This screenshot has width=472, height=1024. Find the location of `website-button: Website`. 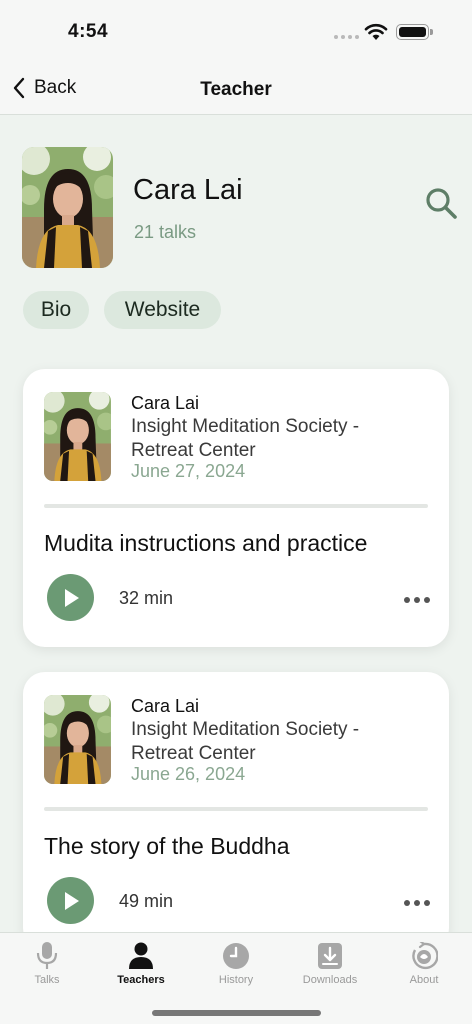

website-button: Website is located at coordinates (162, 310).